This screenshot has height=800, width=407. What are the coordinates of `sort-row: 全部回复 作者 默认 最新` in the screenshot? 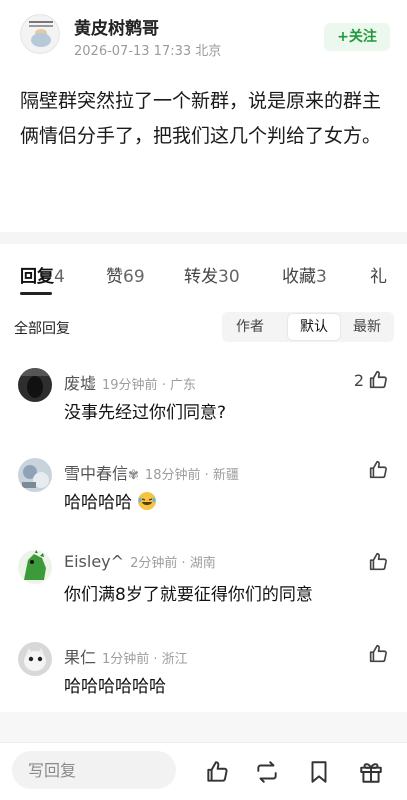 It's located at (203, 327).